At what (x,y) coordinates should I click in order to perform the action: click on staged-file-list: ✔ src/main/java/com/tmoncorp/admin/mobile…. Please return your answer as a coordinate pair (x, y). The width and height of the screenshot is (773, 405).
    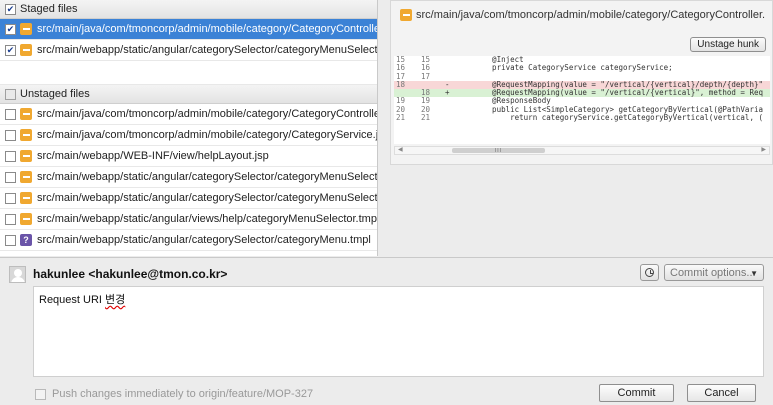
    Looking at the image, I should click on (188, 40).